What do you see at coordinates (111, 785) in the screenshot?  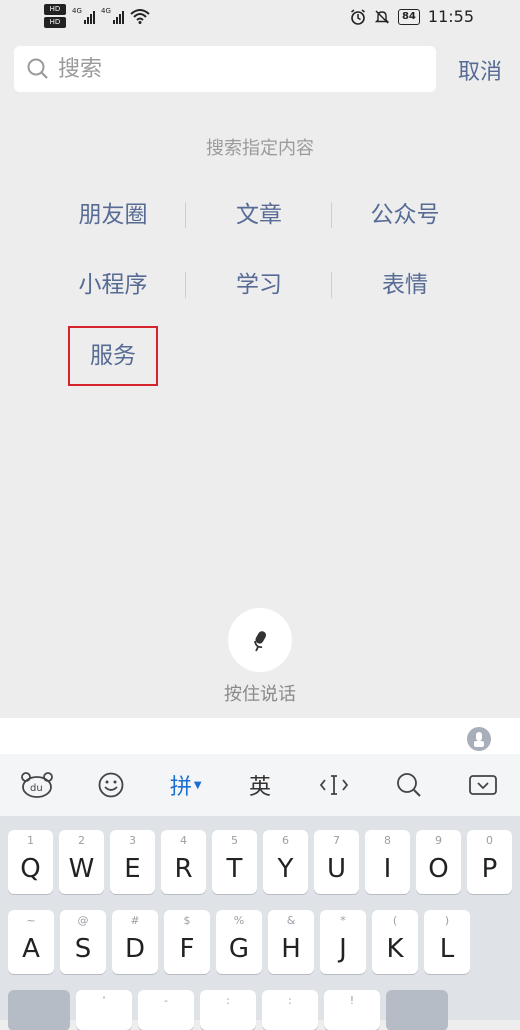 I see `emoji-icon` at bounding box center [111, 785].